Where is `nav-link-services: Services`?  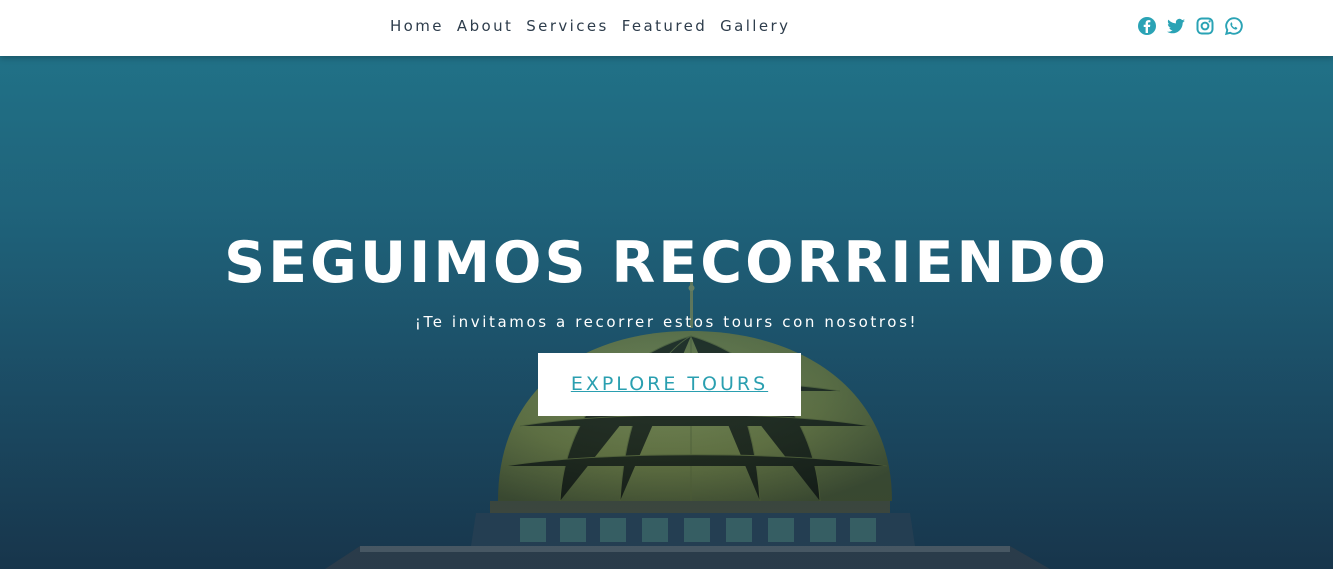
nav-link-services: Services is located at coordinates (567, 26).